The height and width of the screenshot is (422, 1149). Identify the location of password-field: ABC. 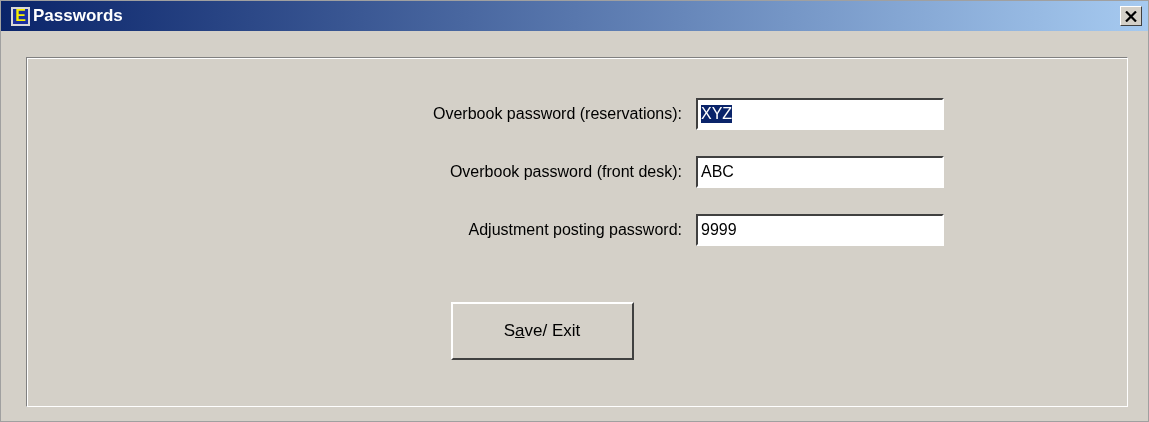
(820, 172).